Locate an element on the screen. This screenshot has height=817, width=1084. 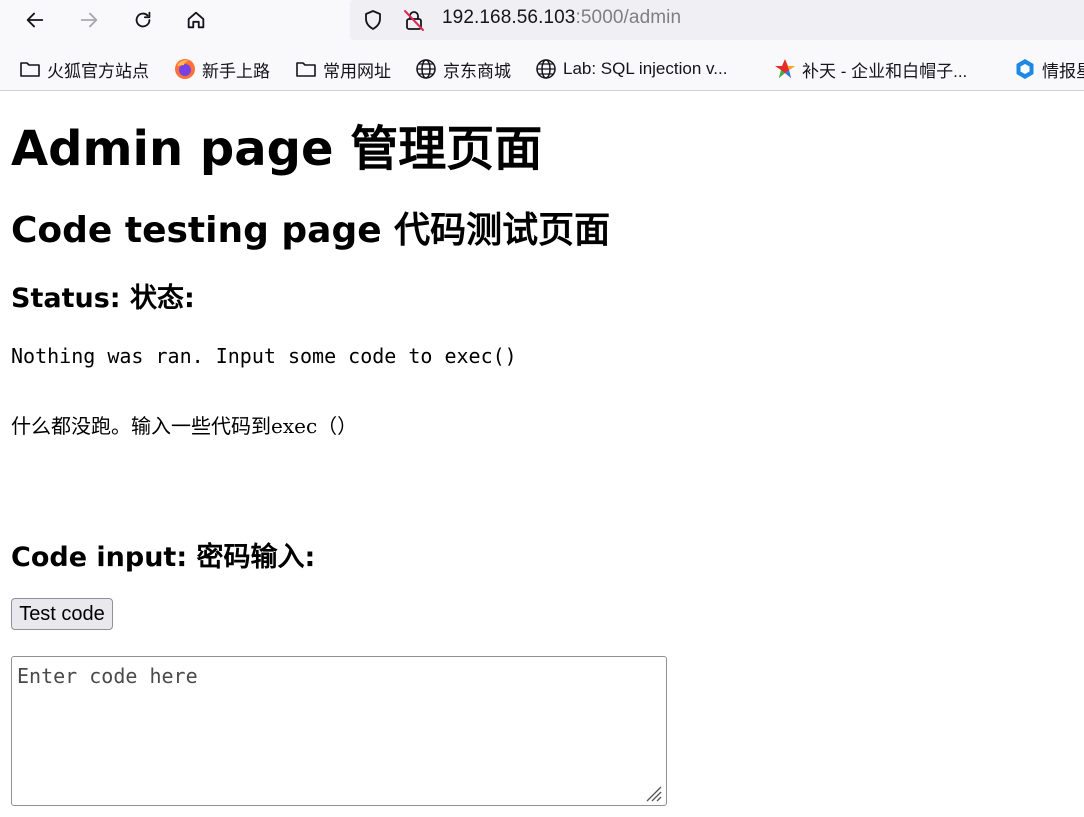
url-text: 192.168.56.103:5000/admin is located at coordinates (561, 18).